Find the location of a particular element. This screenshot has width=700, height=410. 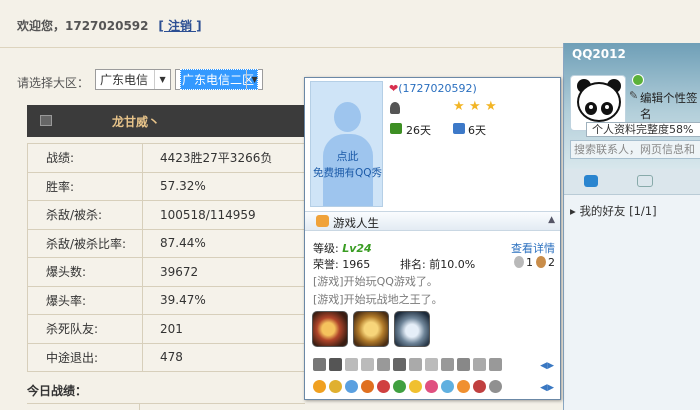

region-selector: 请选择大区： 广东电信 ▼ 广东电信二区 ▼ is located at coordinates (140, 79).